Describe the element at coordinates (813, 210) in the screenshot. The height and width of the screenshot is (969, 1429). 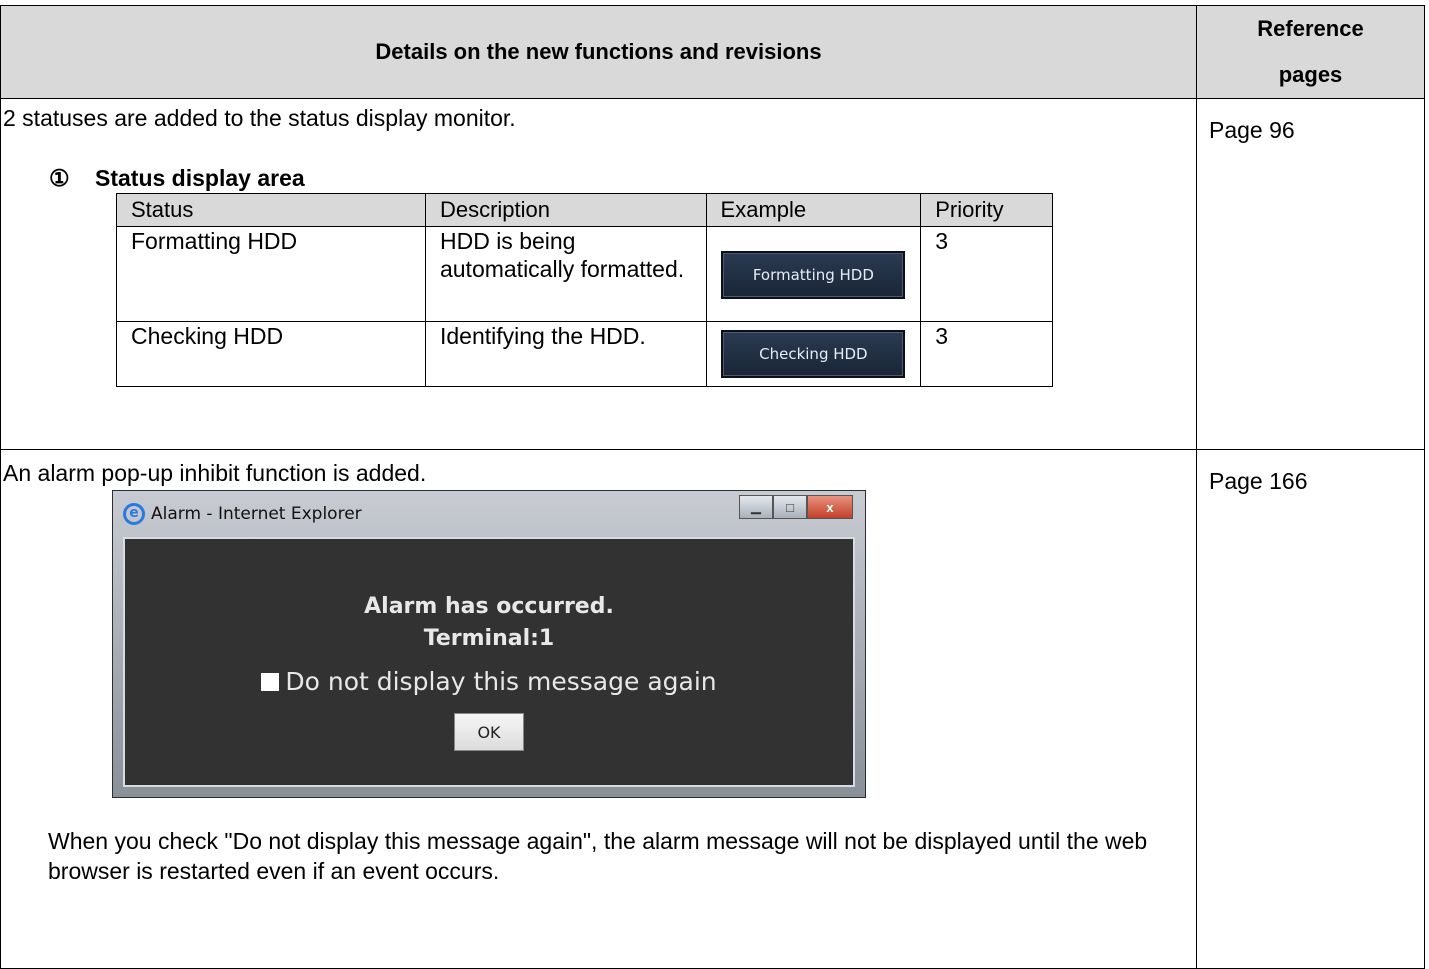
I see `col-header-example: Example` at that location.